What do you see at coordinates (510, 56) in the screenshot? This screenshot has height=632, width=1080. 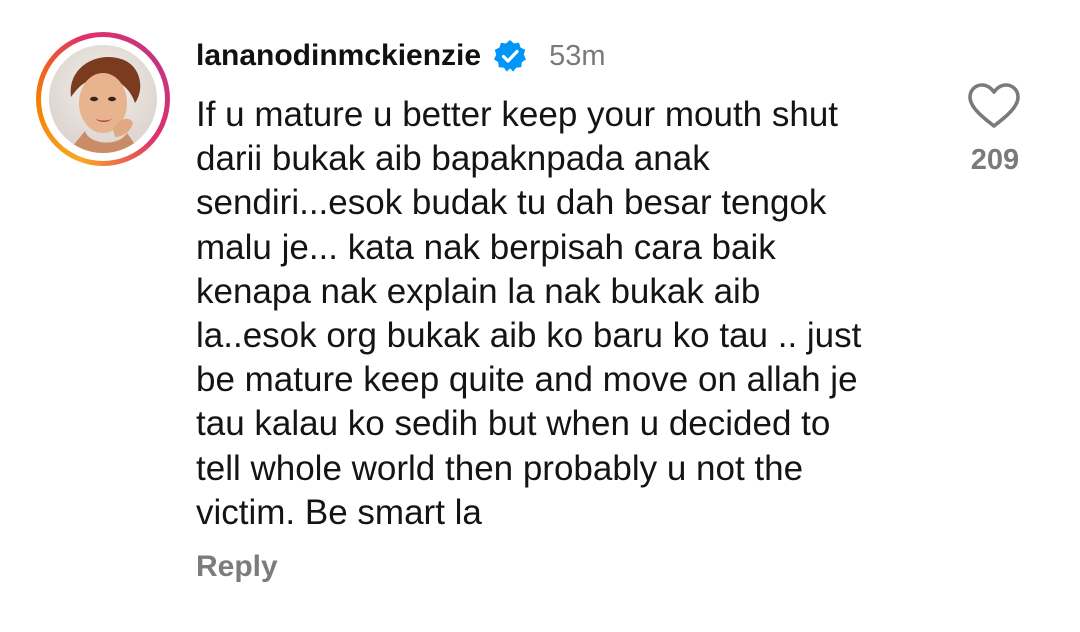 I see `verified-badge-icon` at bounding box center [510, 56].